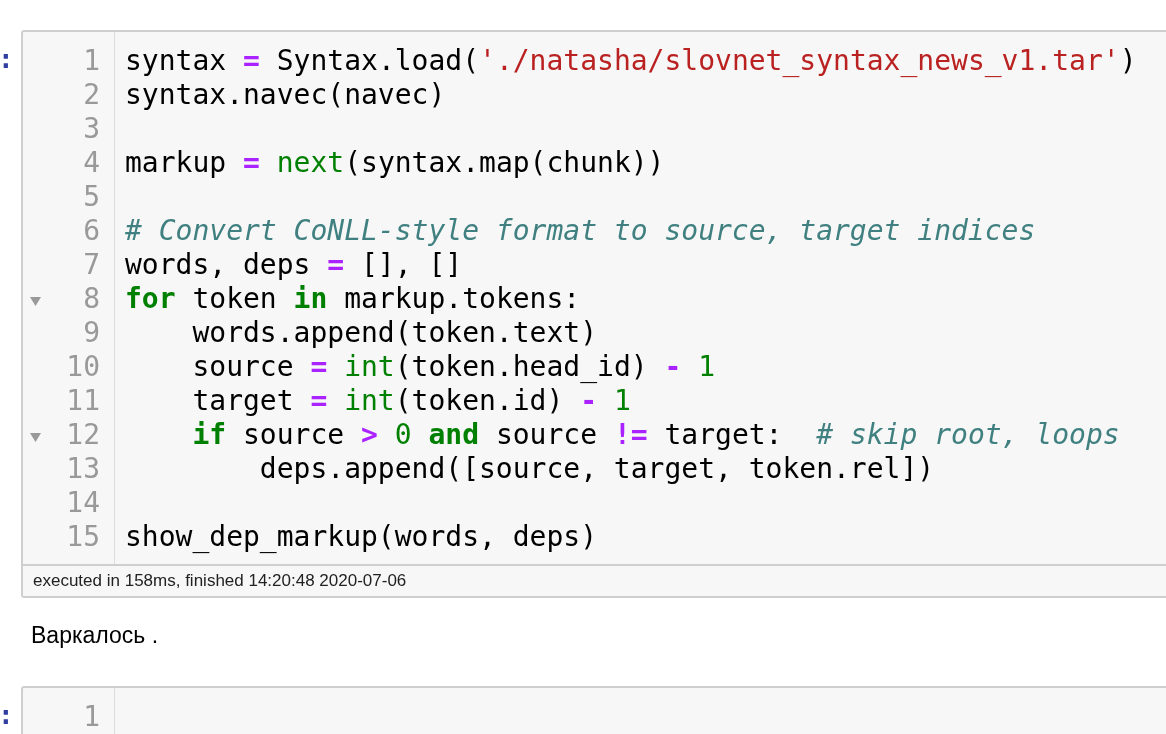 This screenshot has width=1166, height=734. Describe the element at coordinates (91, 333) in the screenshot. I see `line-number: 9` at that location.